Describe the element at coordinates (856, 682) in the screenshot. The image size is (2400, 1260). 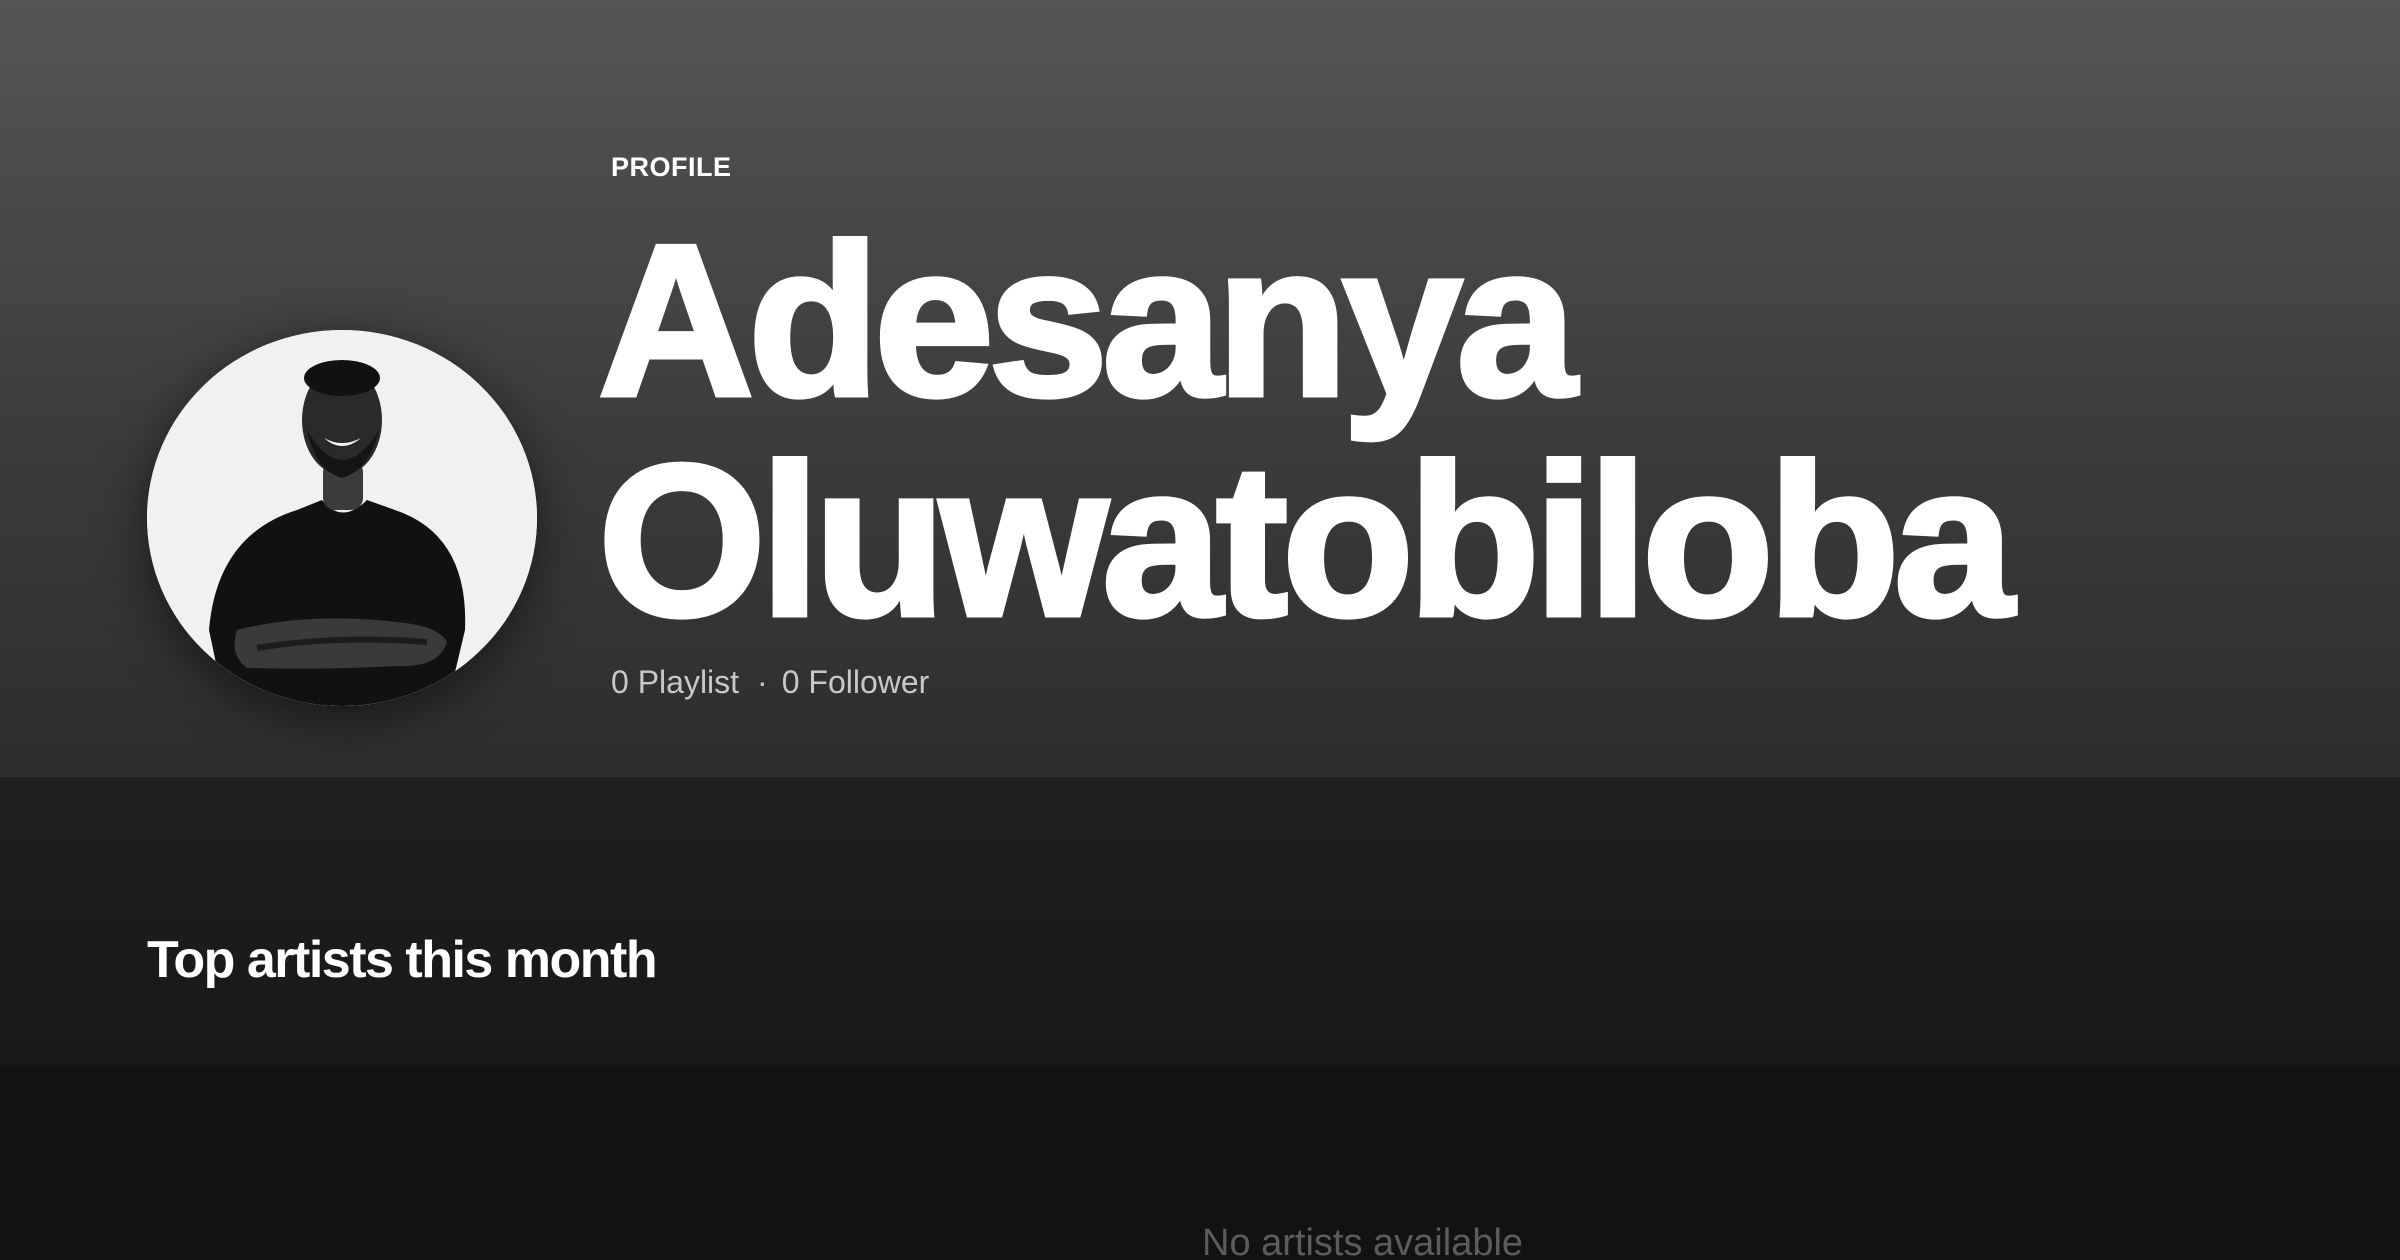
I see `follower-count: 0 Follower` at that location.